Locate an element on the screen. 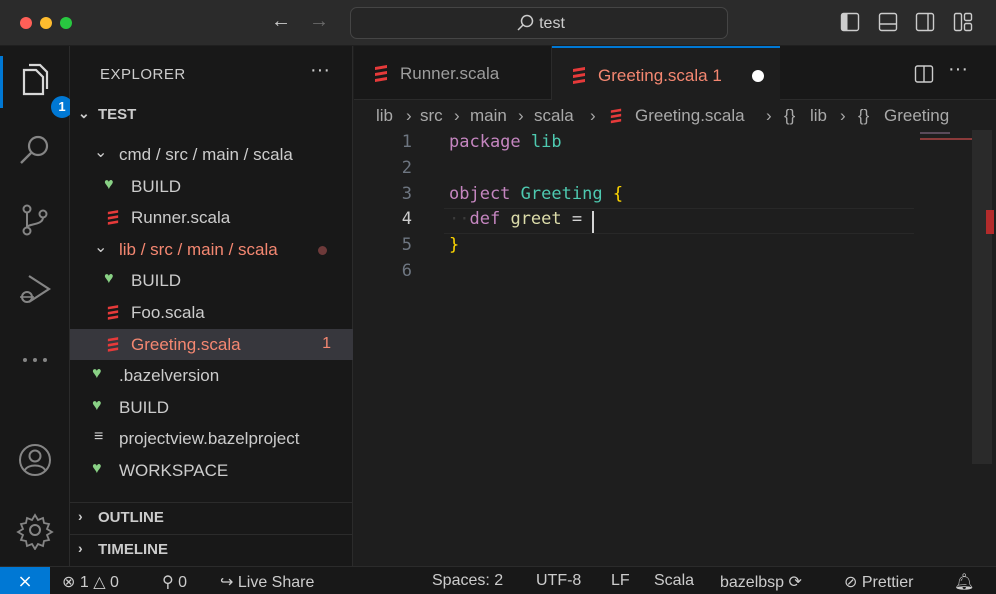 The width and height of the screenshot is (996, 594). breadcrumb-item: main is located at coordinates (488, 116).